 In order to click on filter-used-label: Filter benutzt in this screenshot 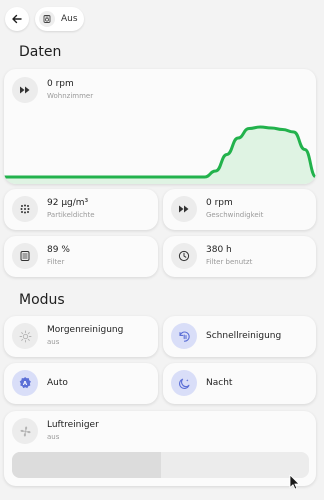, I will do `click(229, 262)`.